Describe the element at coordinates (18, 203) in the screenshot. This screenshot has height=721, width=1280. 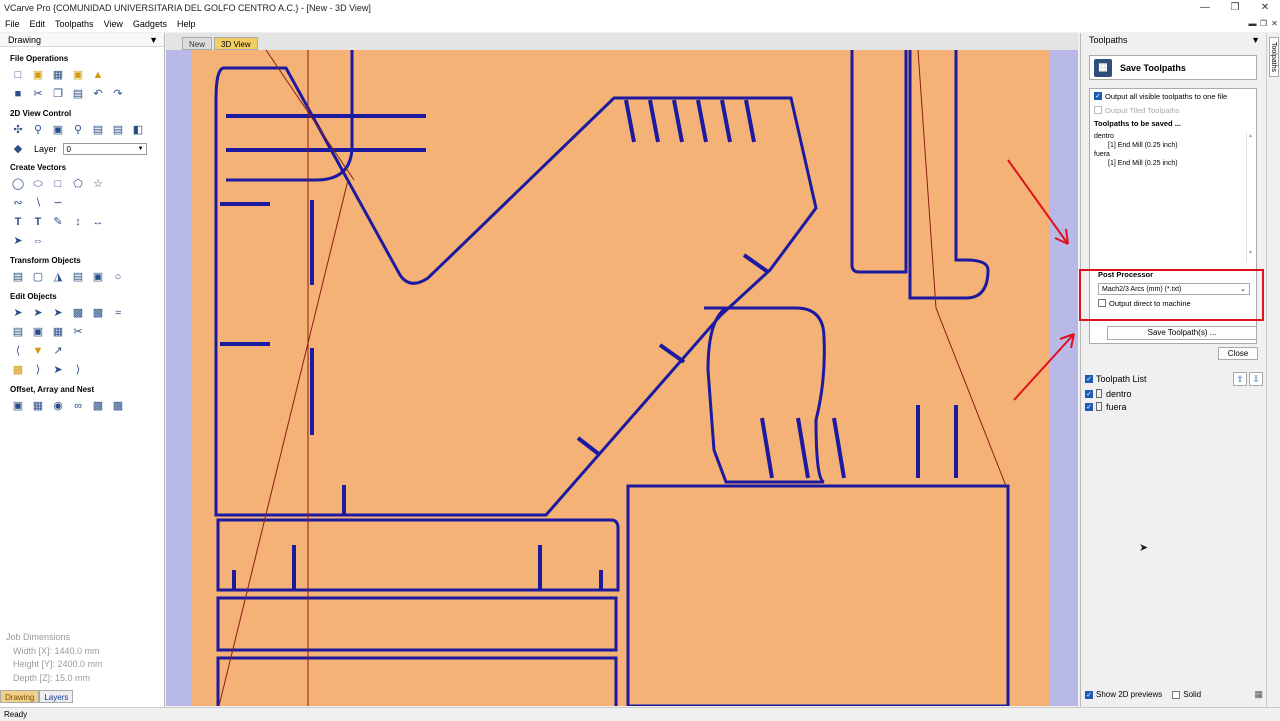
I see `polyline-icon: ∾` at that location.